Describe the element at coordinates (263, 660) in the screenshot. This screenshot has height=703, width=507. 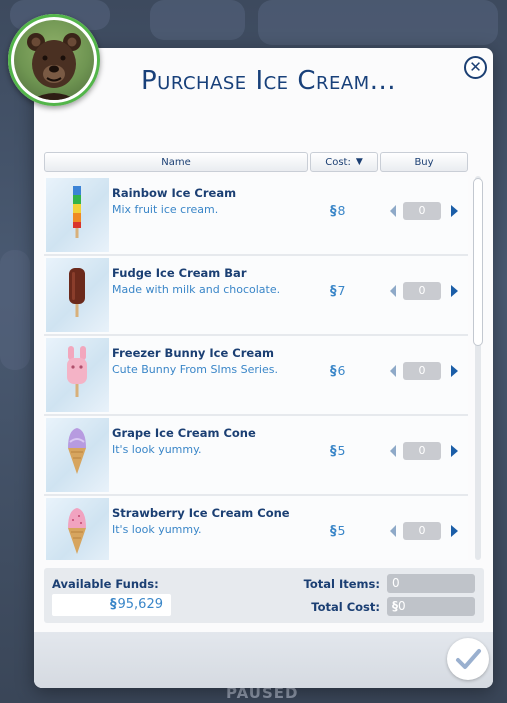
I see `dialog-bottom-bar` at that location.